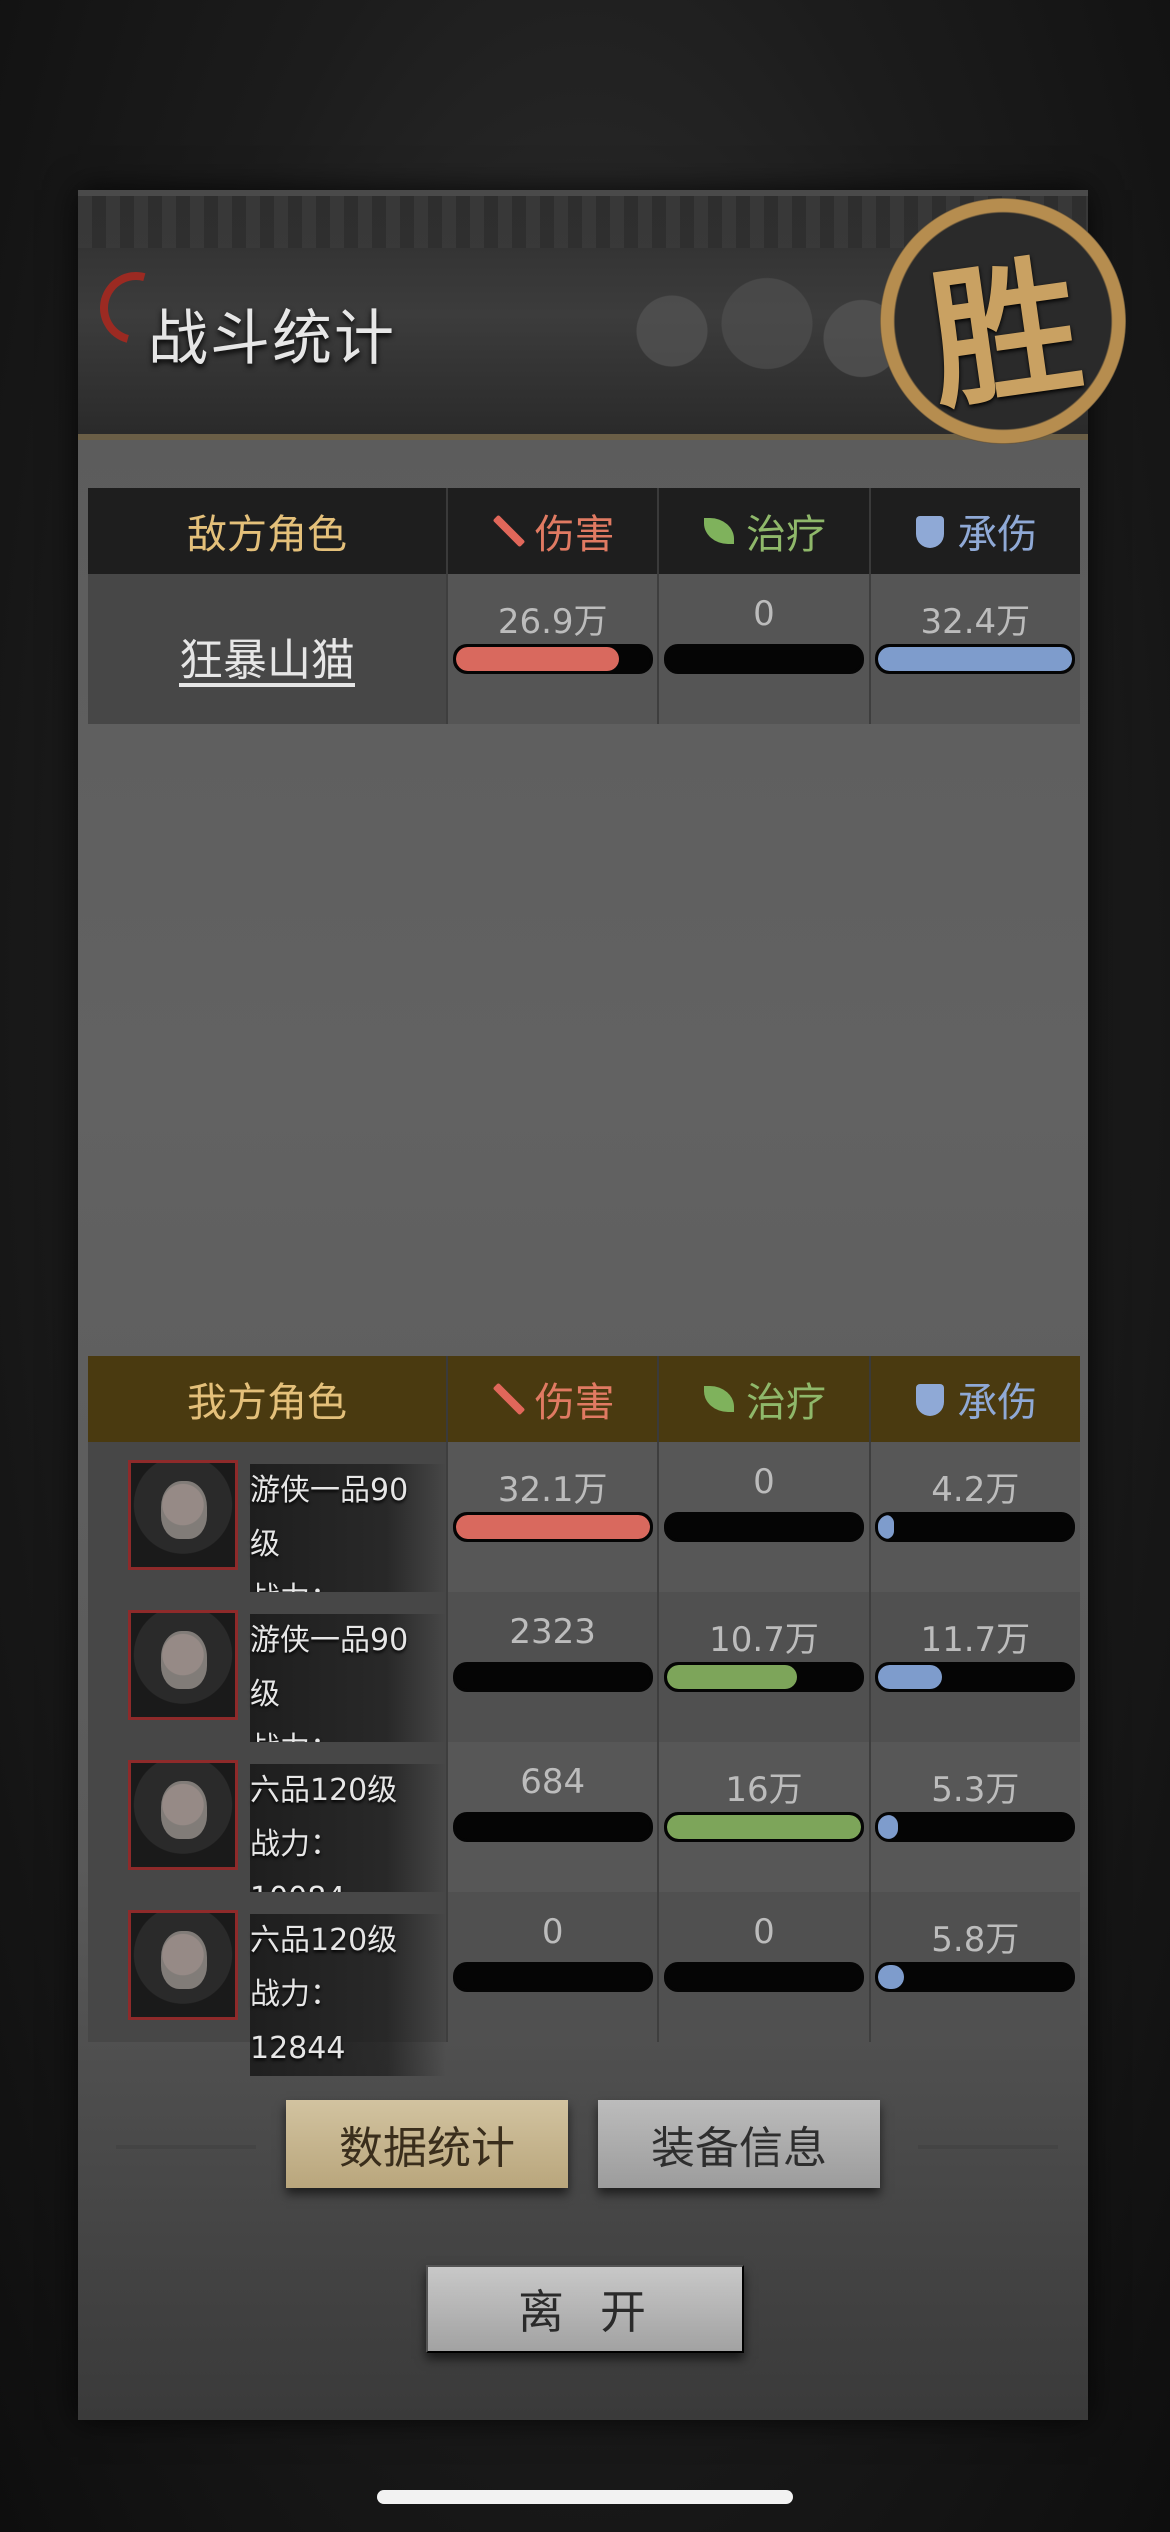 The width and height of the screenshot is (1170, 2532). I want to click on table-row: 狂暴山猫 26.9万 0 32.4万, so click(584, 649).